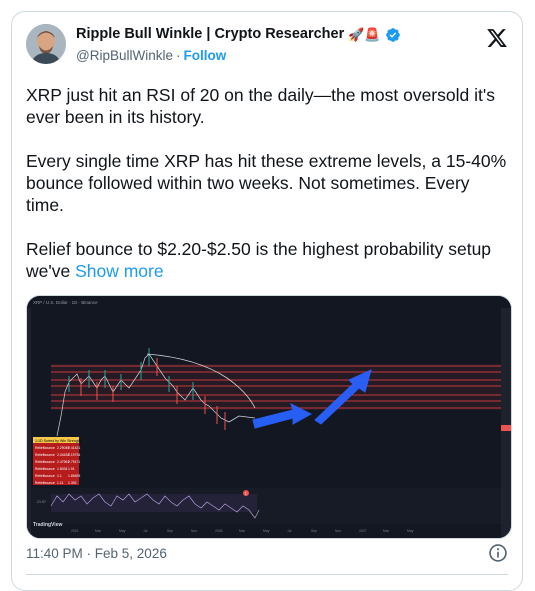 This screenshot has height=591, width=535. What do you see at coordinates (119, 271) in the screenshot?
I see `show-more-link: Show more` at bounding box center [119, 271].